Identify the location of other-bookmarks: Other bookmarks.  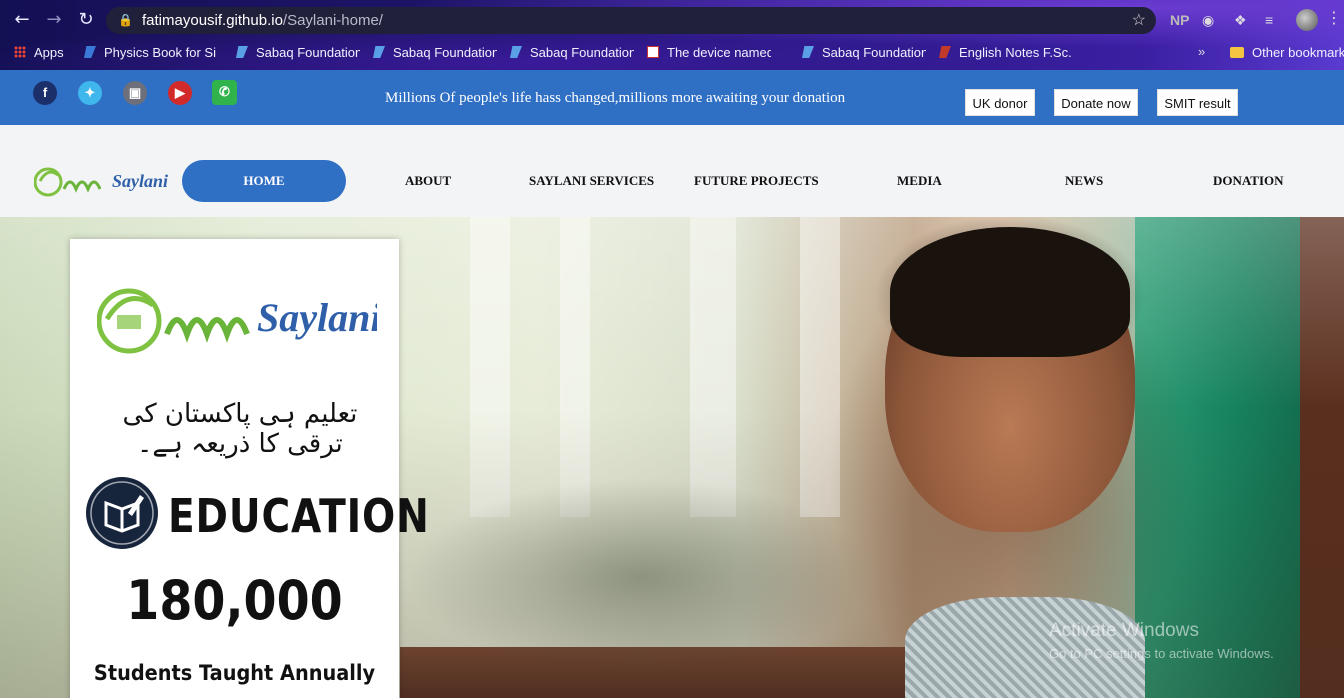
(1287, 53).